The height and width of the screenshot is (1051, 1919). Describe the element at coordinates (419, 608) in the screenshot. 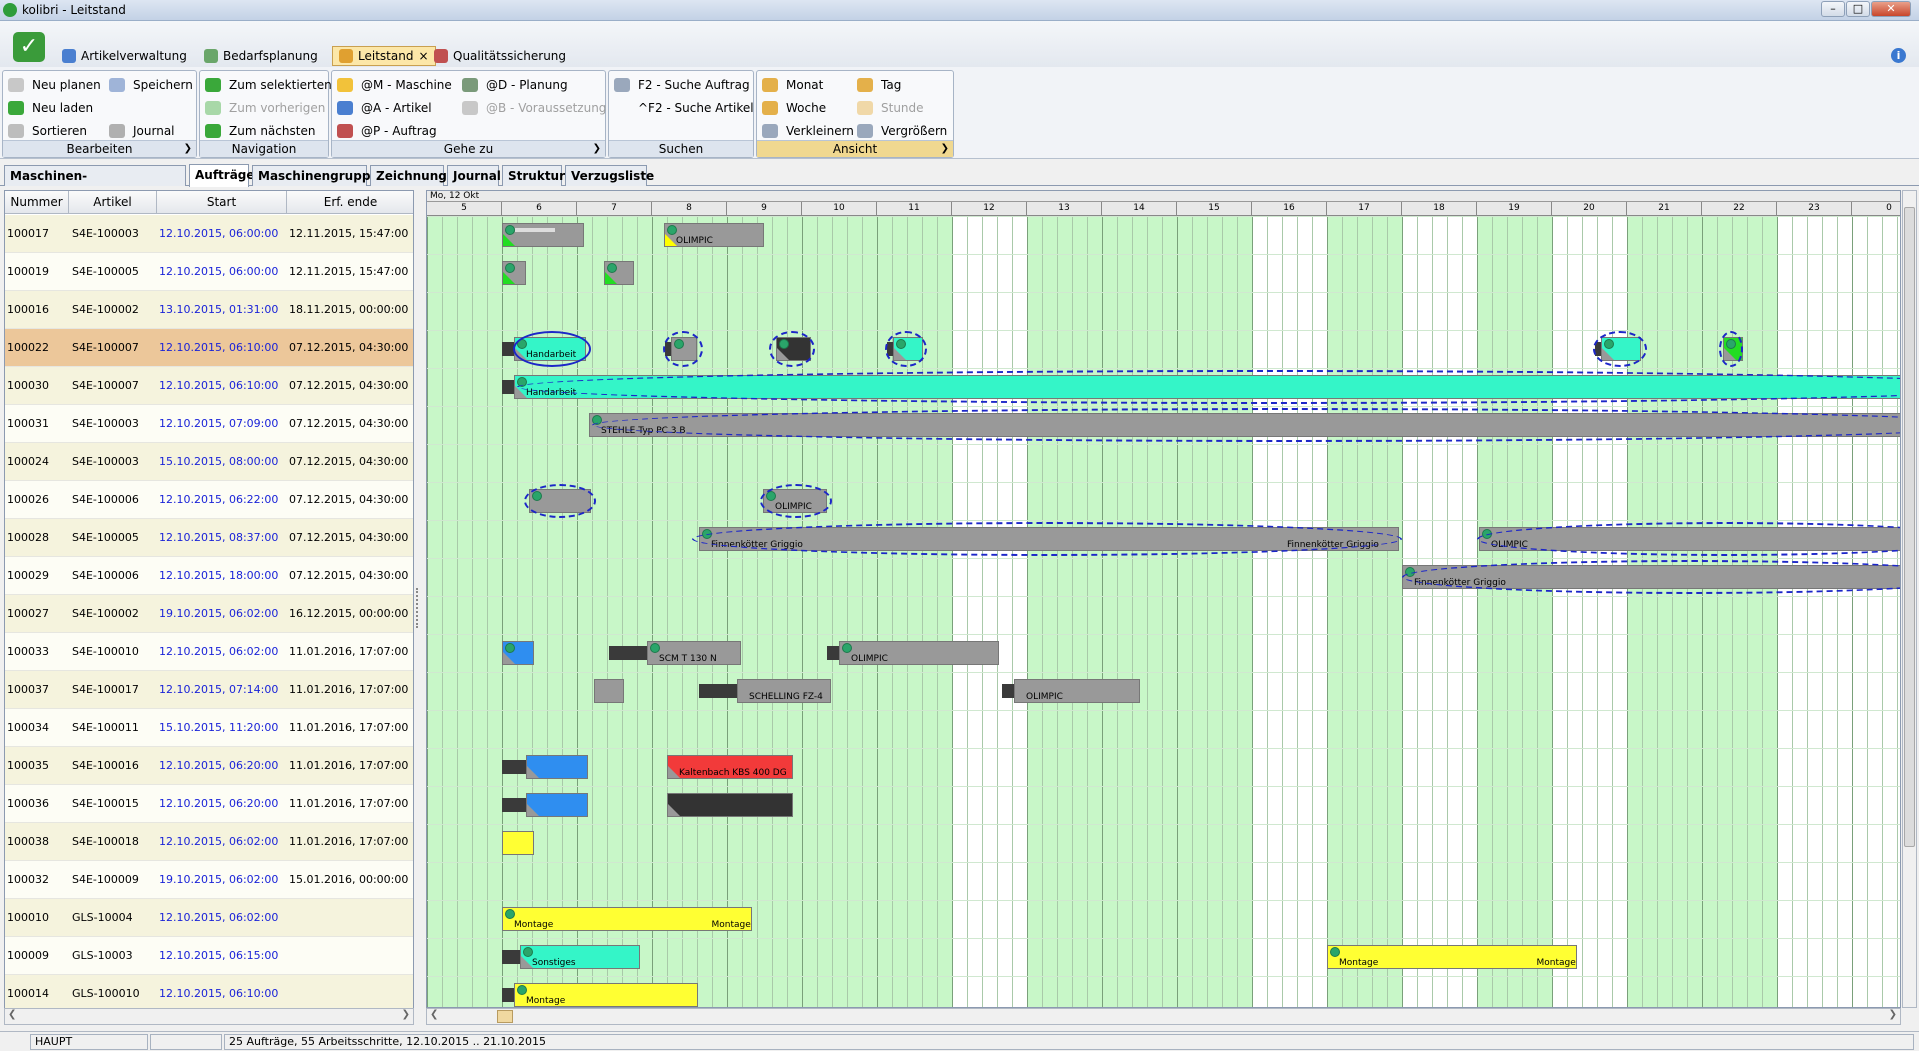

I see `splitter-handle` at that location.